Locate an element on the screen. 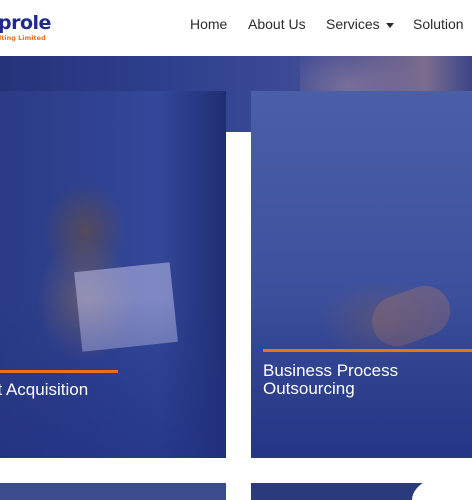 This screenshot has width=472, height=500. service-card-next-left is located at coordinates (113, 491).